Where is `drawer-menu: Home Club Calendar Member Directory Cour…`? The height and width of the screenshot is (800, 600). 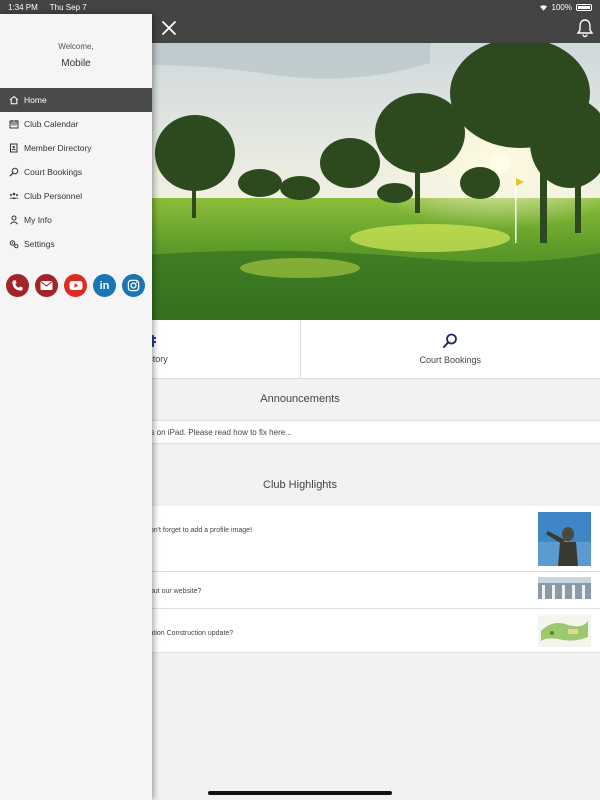
drawer-menu: Home Club Calendar Member Directory Cour… is located at coordinates (76, 172).